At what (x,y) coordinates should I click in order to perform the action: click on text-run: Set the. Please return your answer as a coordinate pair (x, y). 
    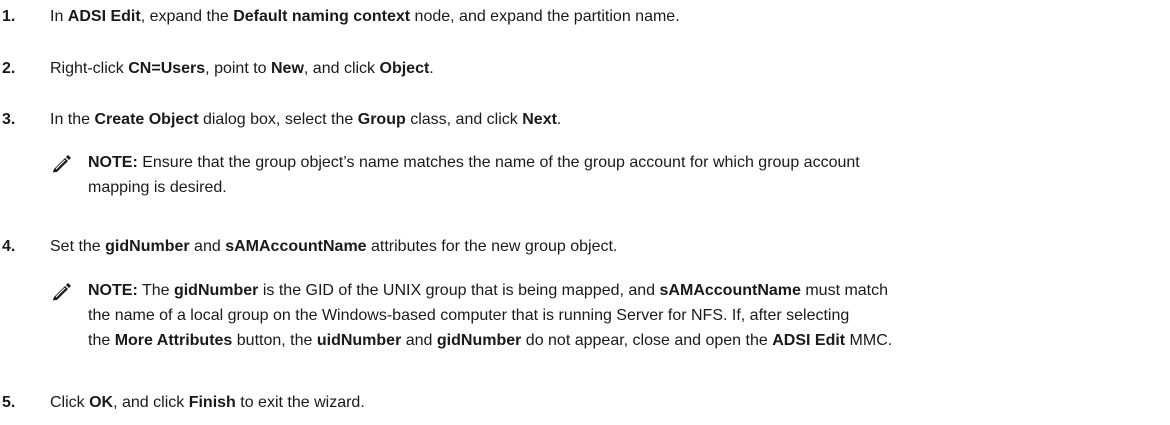
    Looking at the image, I should click on (78, 246).